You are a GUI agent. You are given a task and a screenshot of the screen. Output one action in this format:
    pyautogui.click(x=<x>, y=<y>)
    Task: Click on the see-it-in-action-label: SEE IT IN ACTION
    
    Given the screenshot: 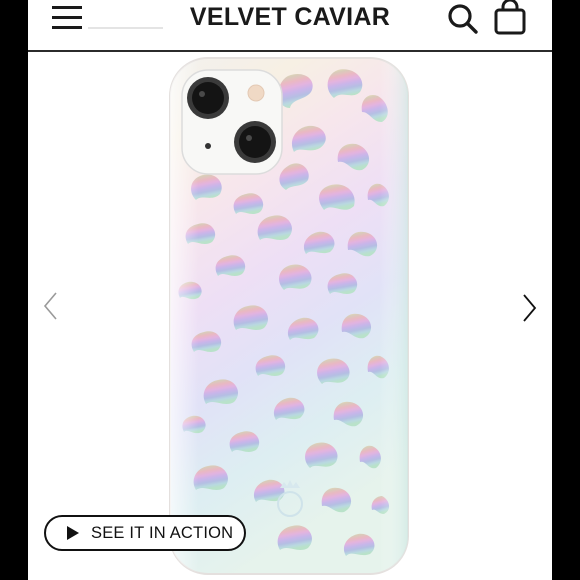 What is the action you would take?
    pyautogui.click(x=162, y=532)
    